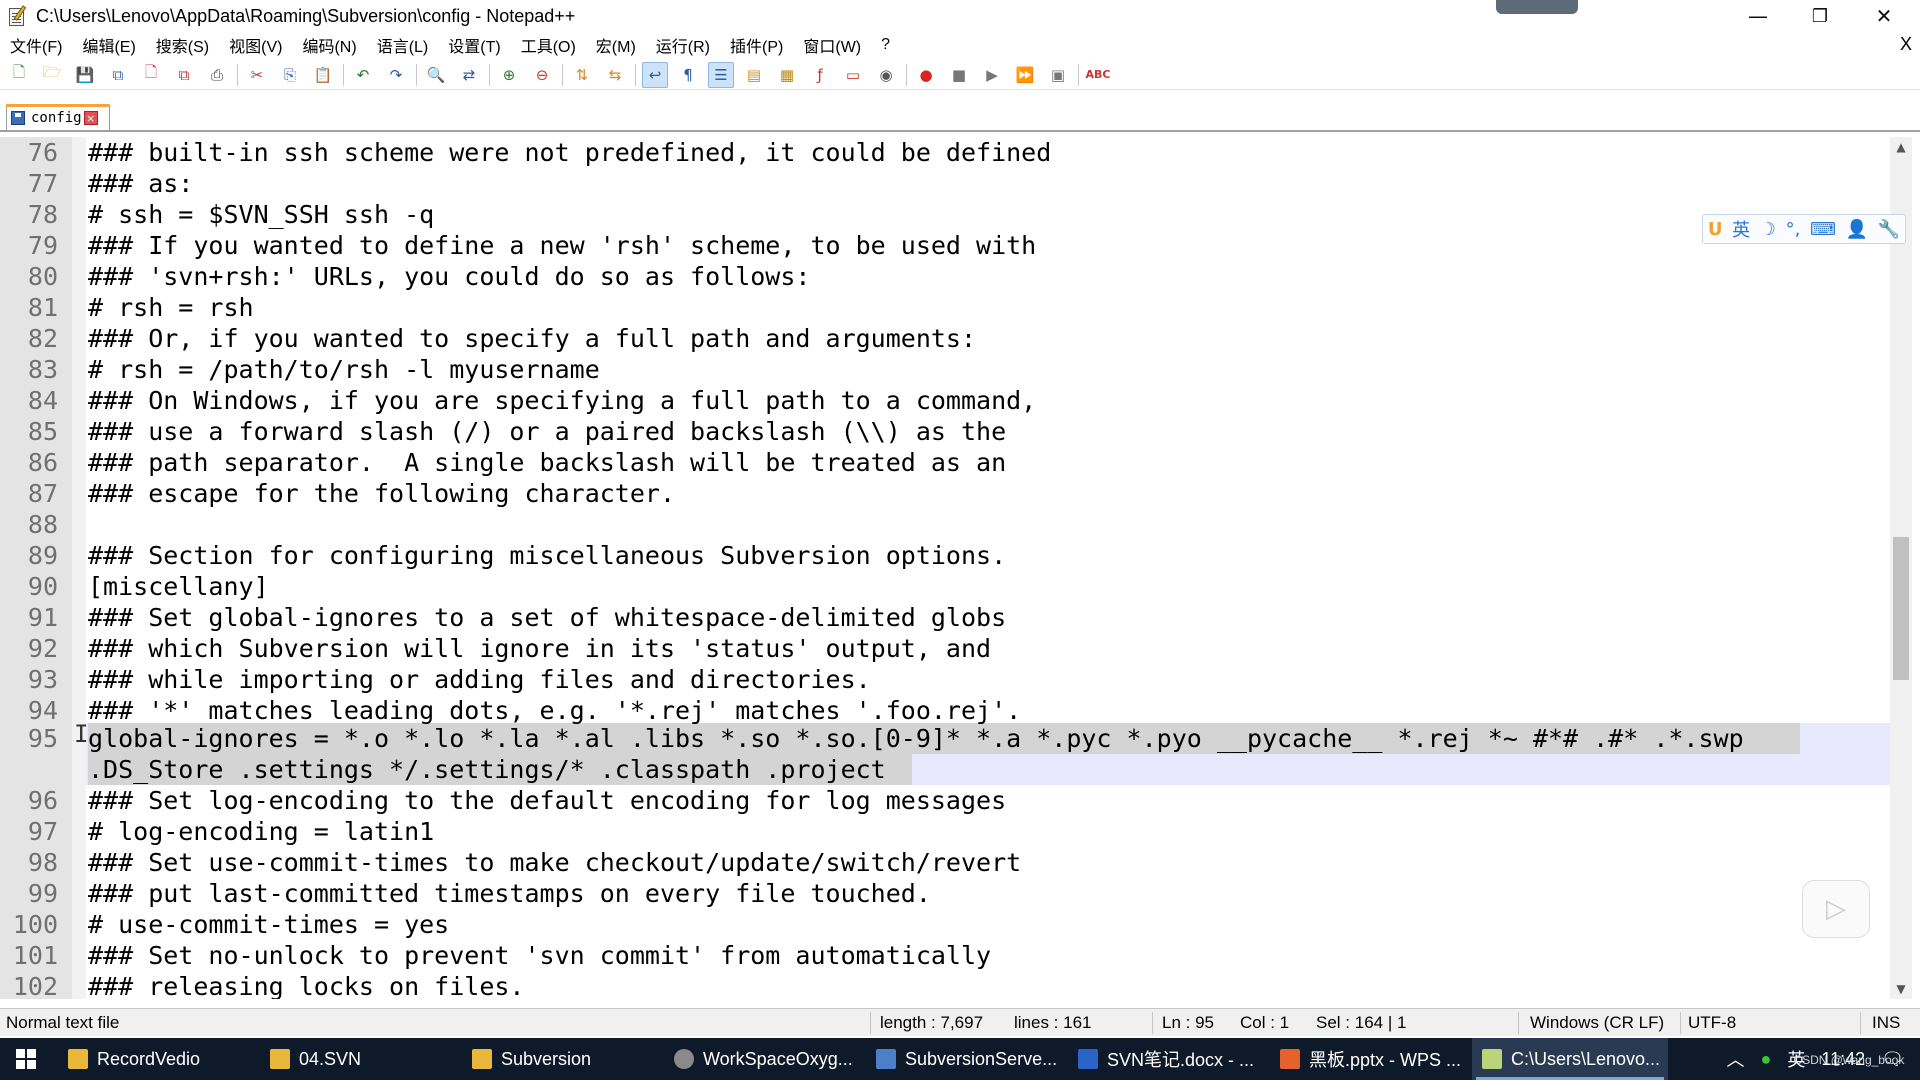  I want to click on sync-vertical-icon: ⇅, so click(582, 75).